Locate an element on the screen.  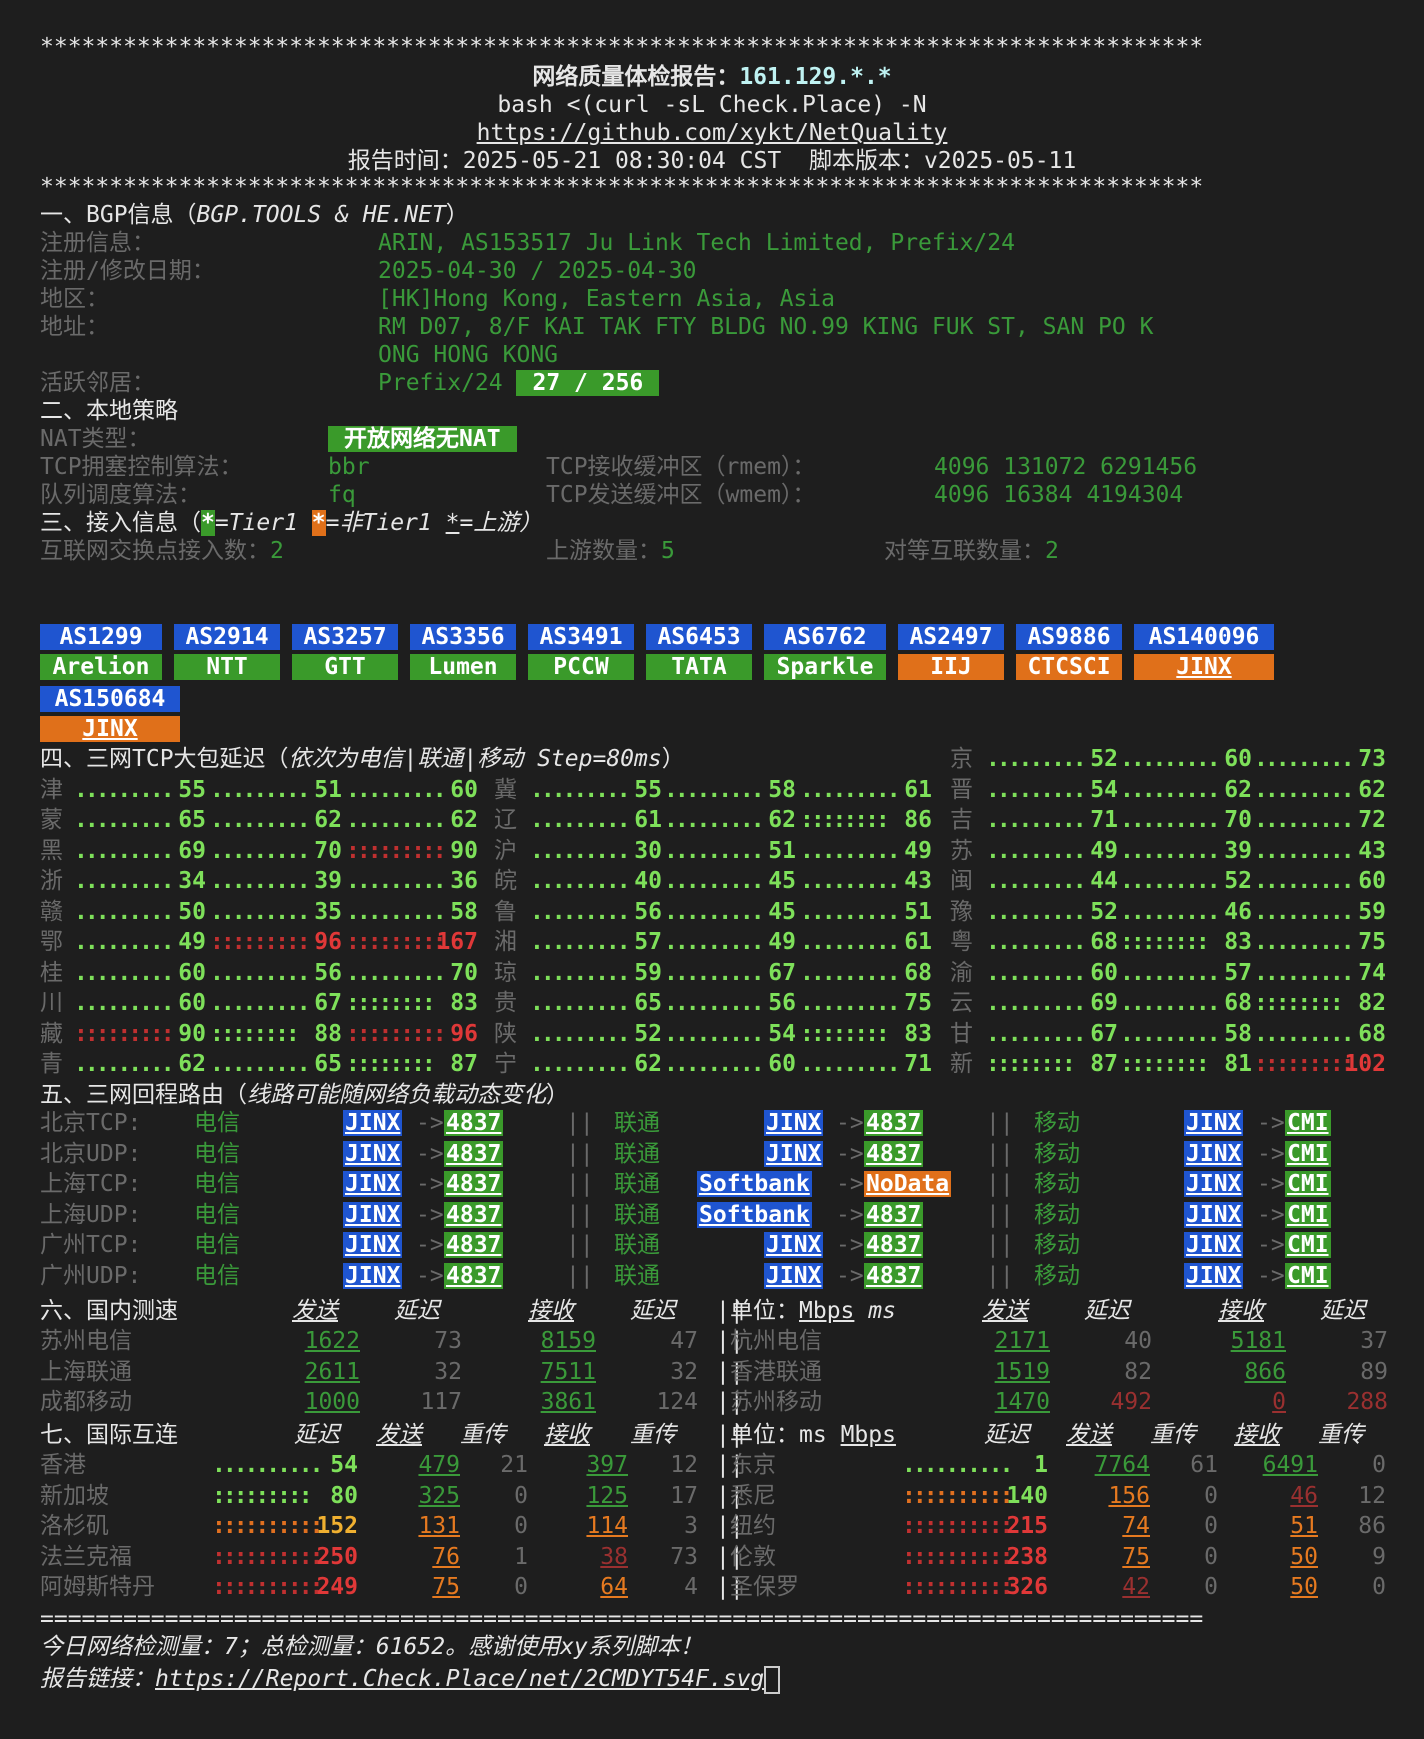
asn-name-10: JINX is located at coordinates (110, 729).